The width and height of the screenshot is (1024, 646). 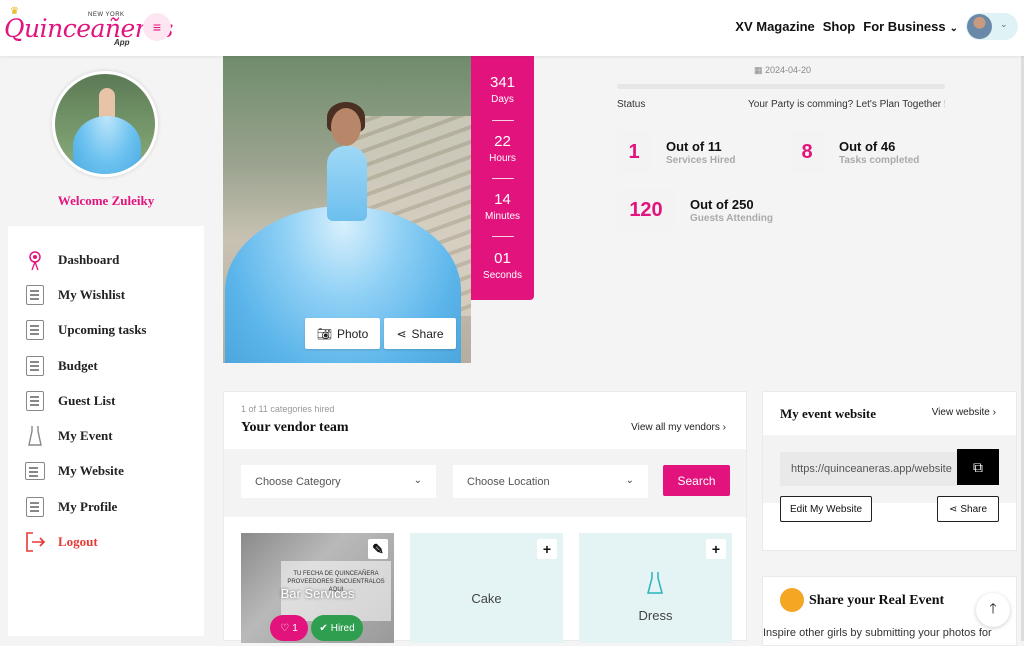 I want to click on view-all-vendors-link: View all my vendors ›, so click(x=678, y=427).